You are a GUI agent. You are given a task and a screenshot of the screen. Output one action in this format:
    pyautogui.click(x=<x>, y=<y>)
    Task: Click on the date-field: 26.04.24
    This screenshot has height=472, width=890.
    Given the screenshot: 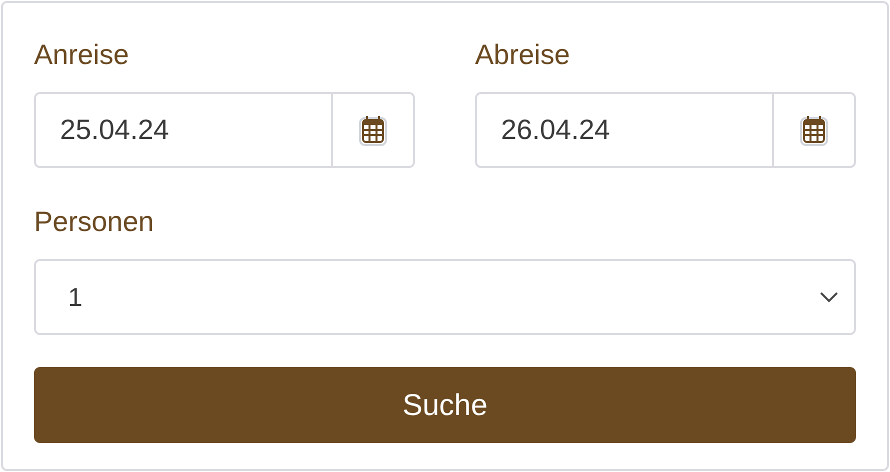 What is the action you would take?
    pyautogui.click(x=665, y=130)
    